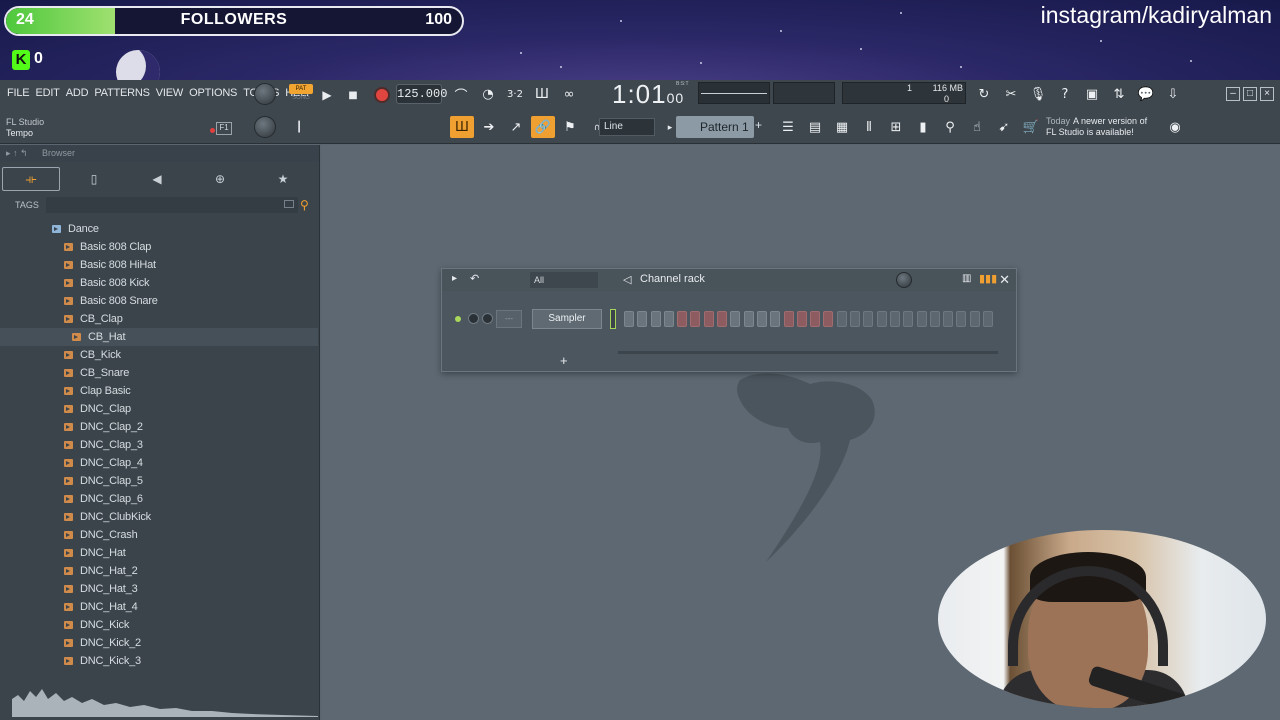 This screenshot has height=720, width=1280. What do you see at coordinates (1092, 94) in the screenshot?
I see `save-icon: ▣` at bounding box center [1092, 94].